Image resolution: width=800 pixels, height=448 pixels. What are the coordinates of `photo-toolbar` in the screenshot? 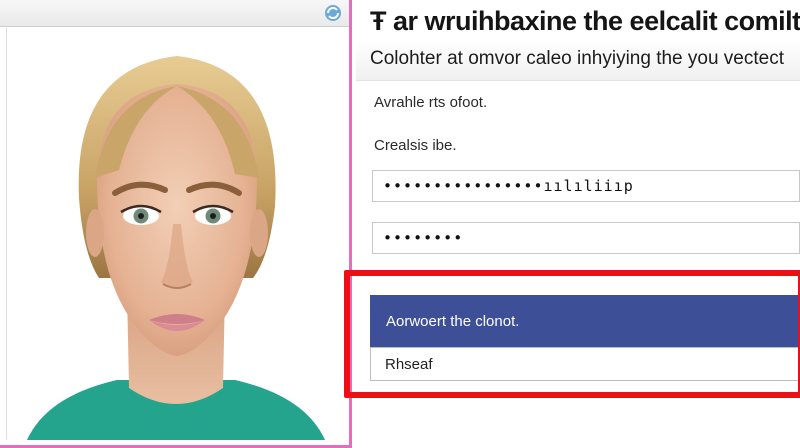 It's located at (174, 13).